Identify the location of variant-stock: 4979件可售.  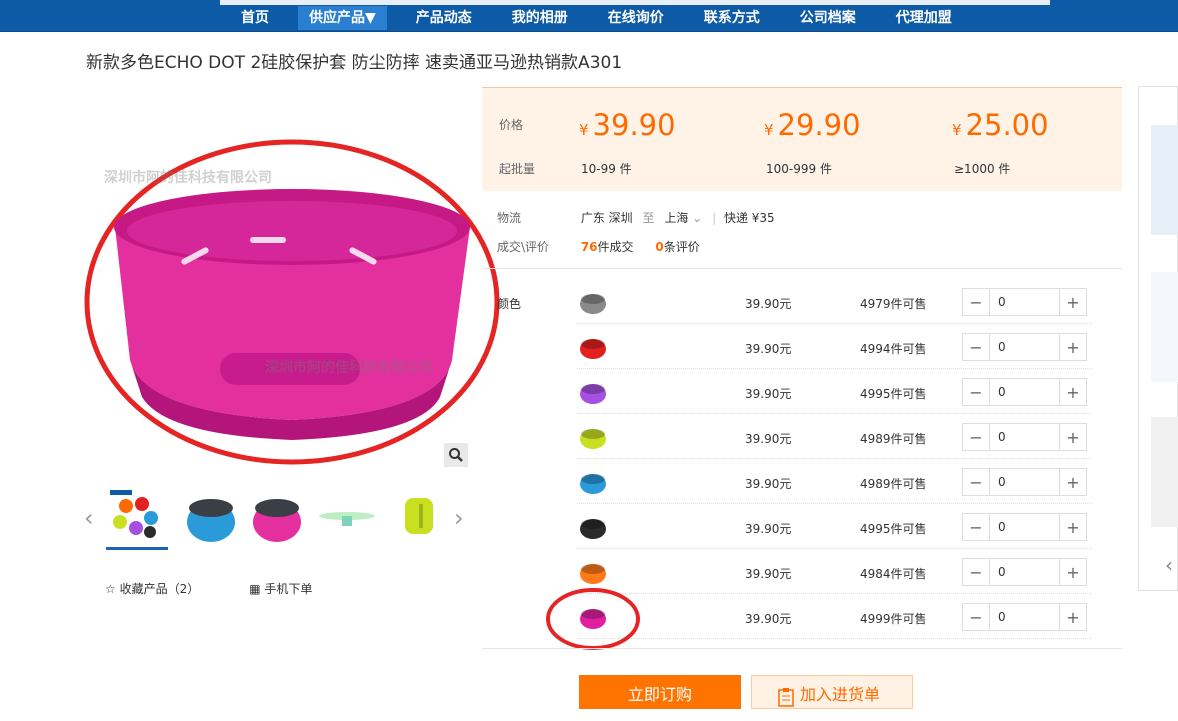
(893, 304).